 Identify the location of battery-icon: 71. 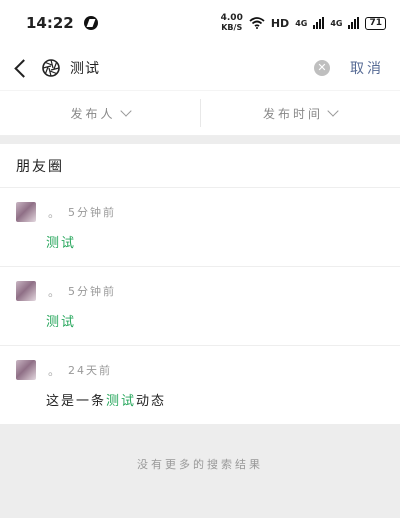
(375, 23).